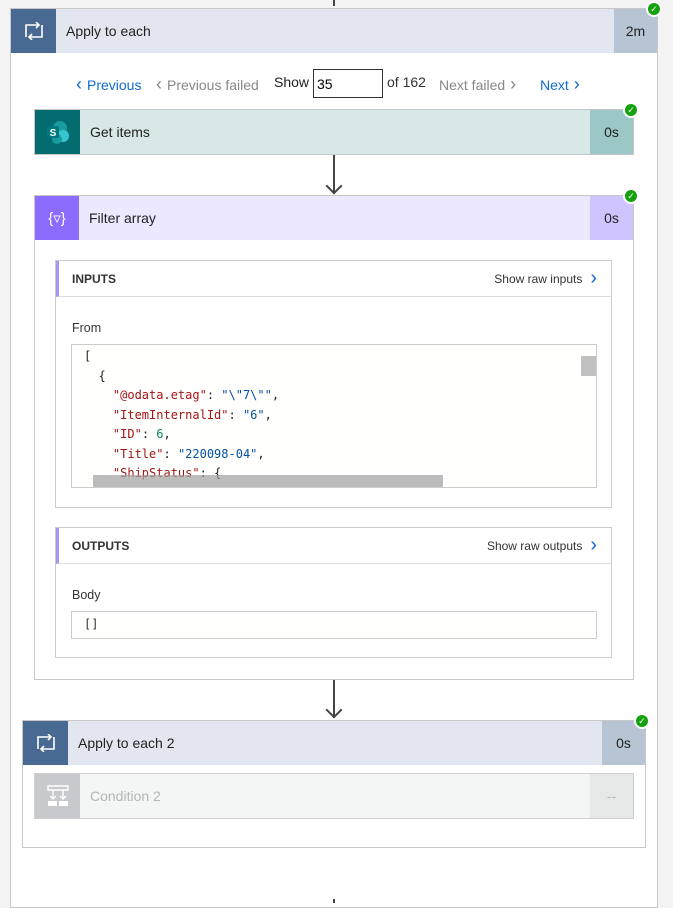  What do you see at coordinates (292, 82) in the screenshot?
I see `show-label: Show` at bounding box center [292, 82].